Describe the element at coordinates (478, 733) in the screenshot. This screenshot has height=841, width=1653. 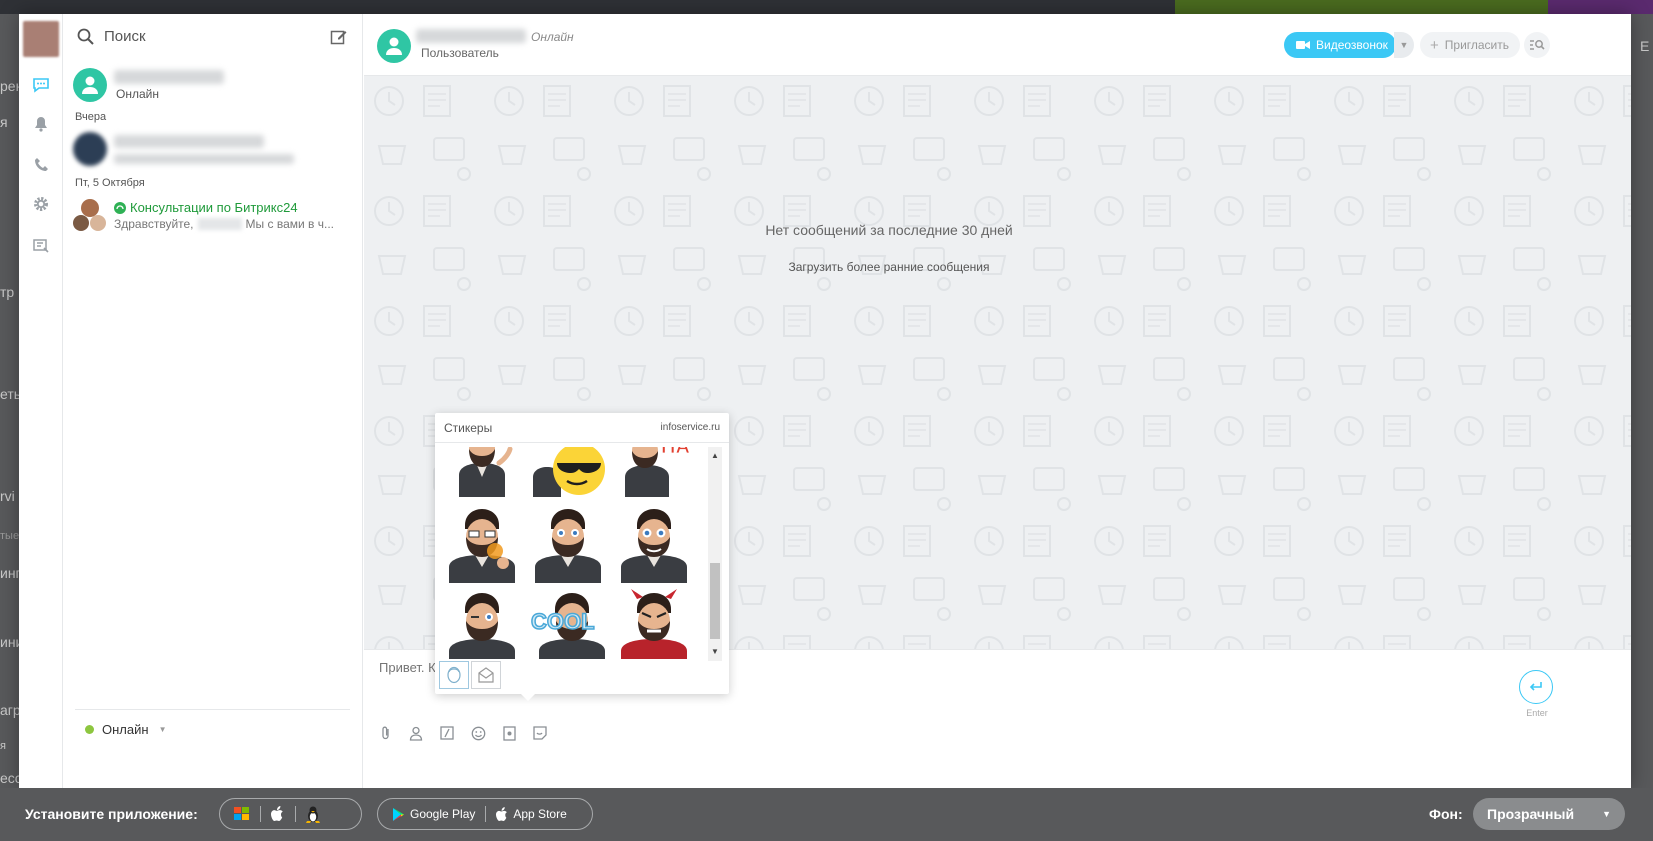
I see `smile-icon` at that location.